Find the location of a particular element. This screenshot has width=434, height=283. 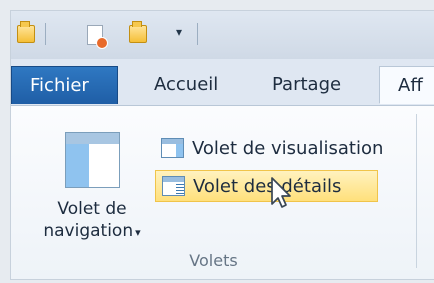

preview-pane-button: Volet de visualisation is located at coordinates (290, 148).